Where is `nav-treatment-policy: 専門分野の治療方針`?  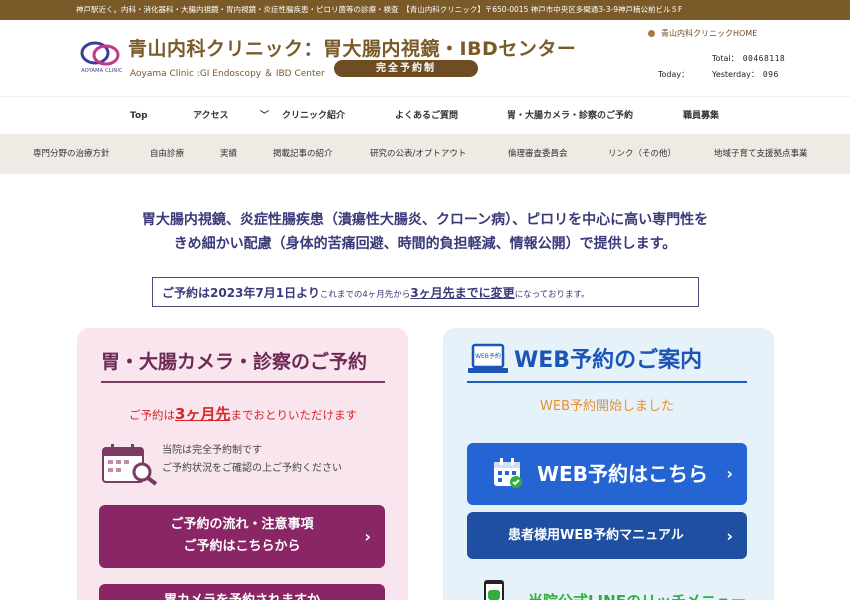 nav-treatment-policy: 専門分野の治療方針 is located at coordinates (71, 154).